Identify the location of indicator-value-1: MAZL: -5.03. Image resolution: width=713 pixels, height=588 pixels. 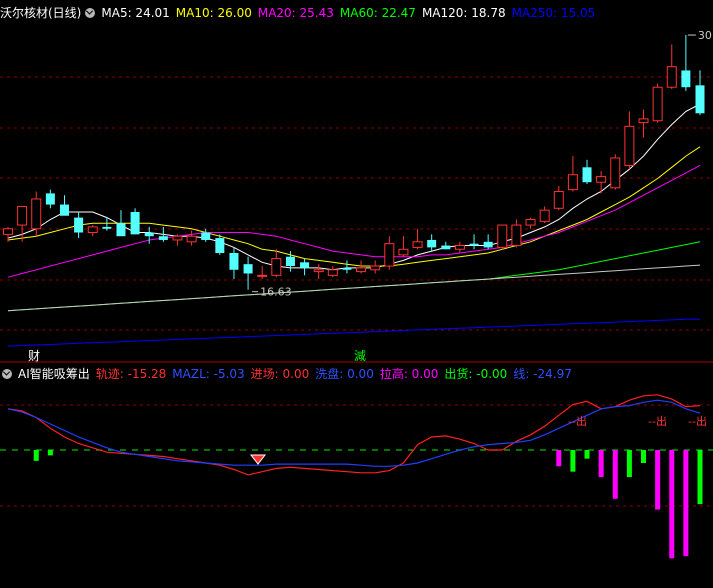
(208, 374).